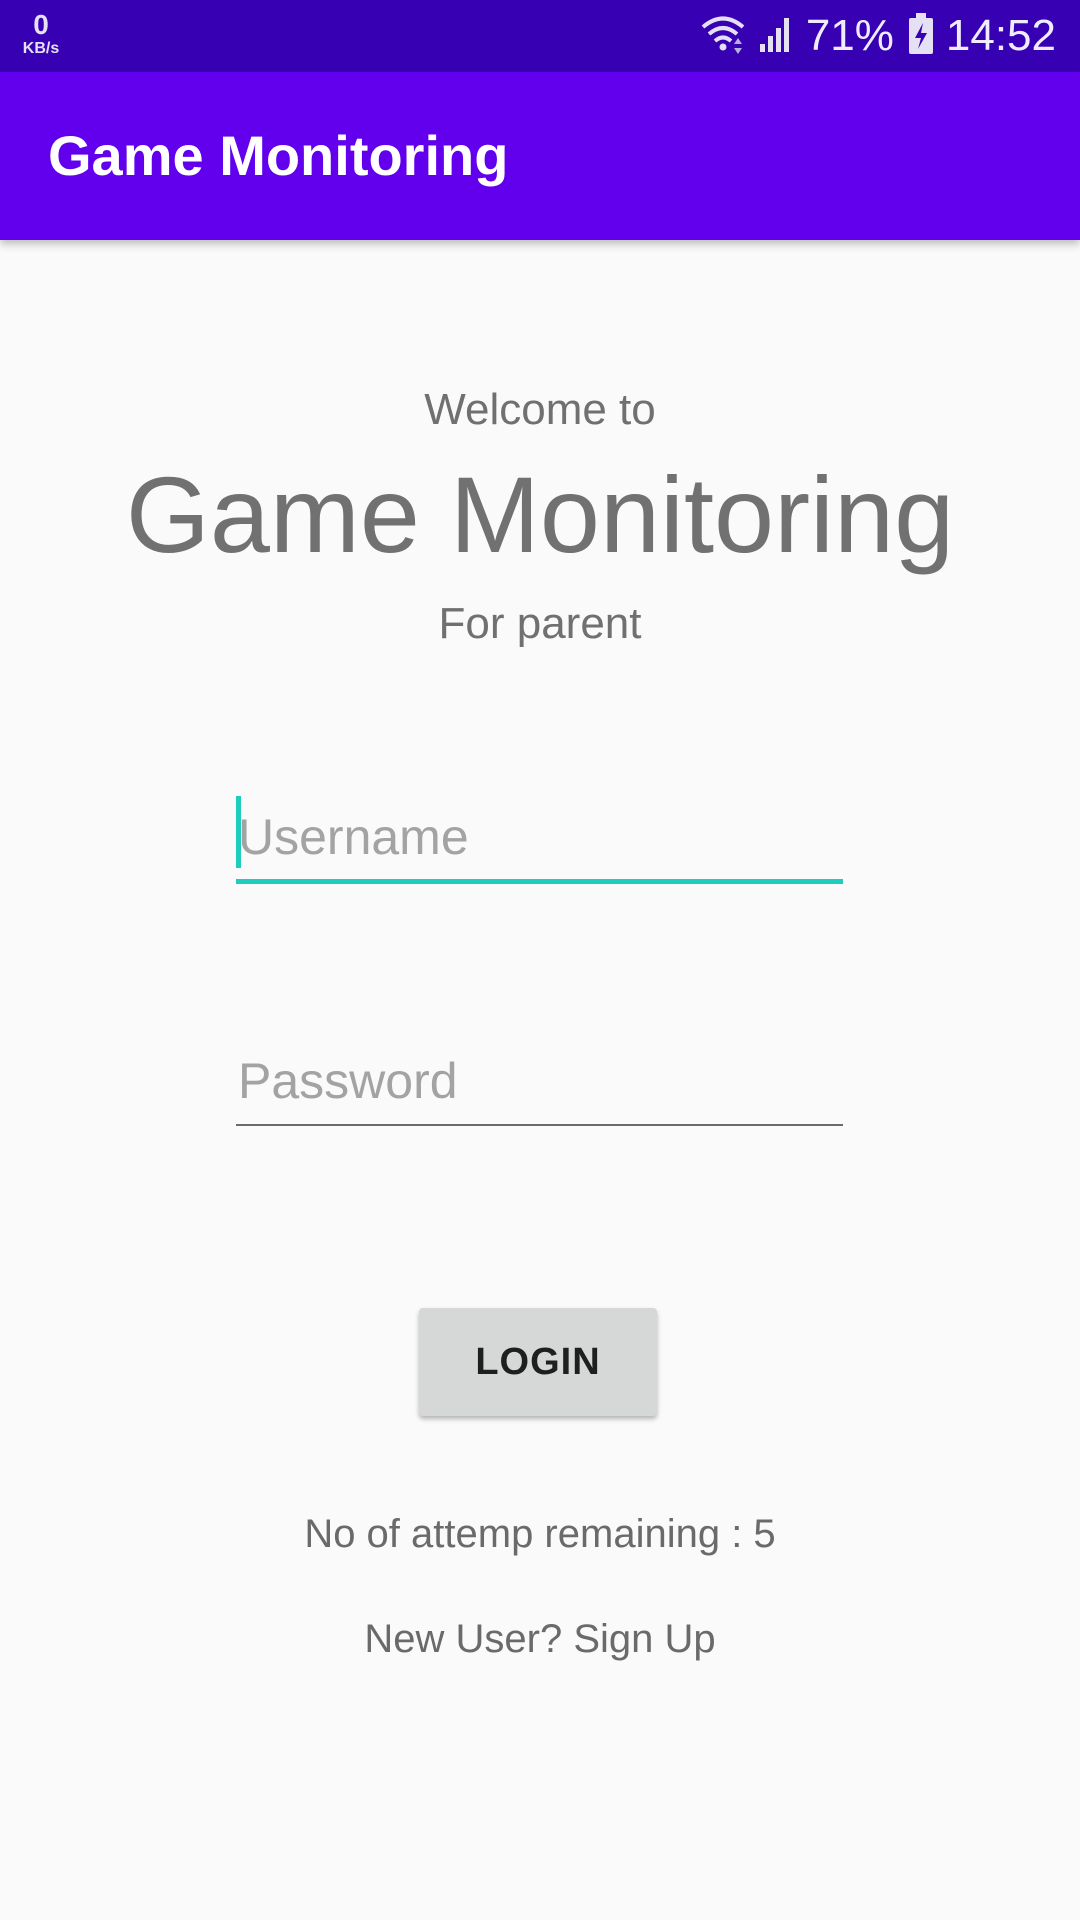 The width and height of the screenshot is (1080, 1920). Describe the element at coordinates (849, 35) in the screenshot. I see `battery-percent: 71%` at that location.